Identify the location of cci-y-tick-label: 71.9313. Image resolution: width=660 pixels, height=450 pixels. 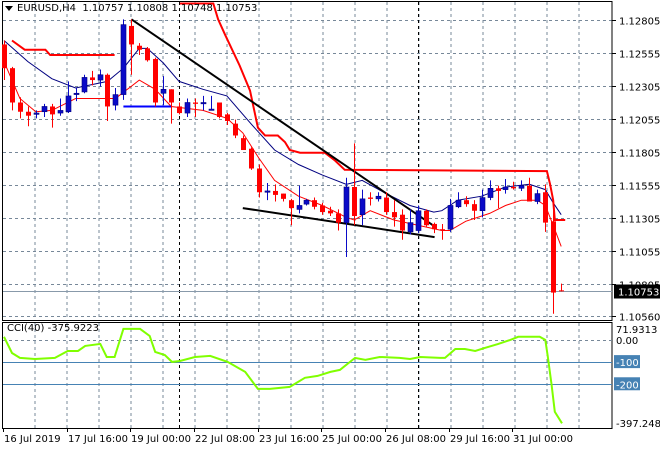
(636, 330).